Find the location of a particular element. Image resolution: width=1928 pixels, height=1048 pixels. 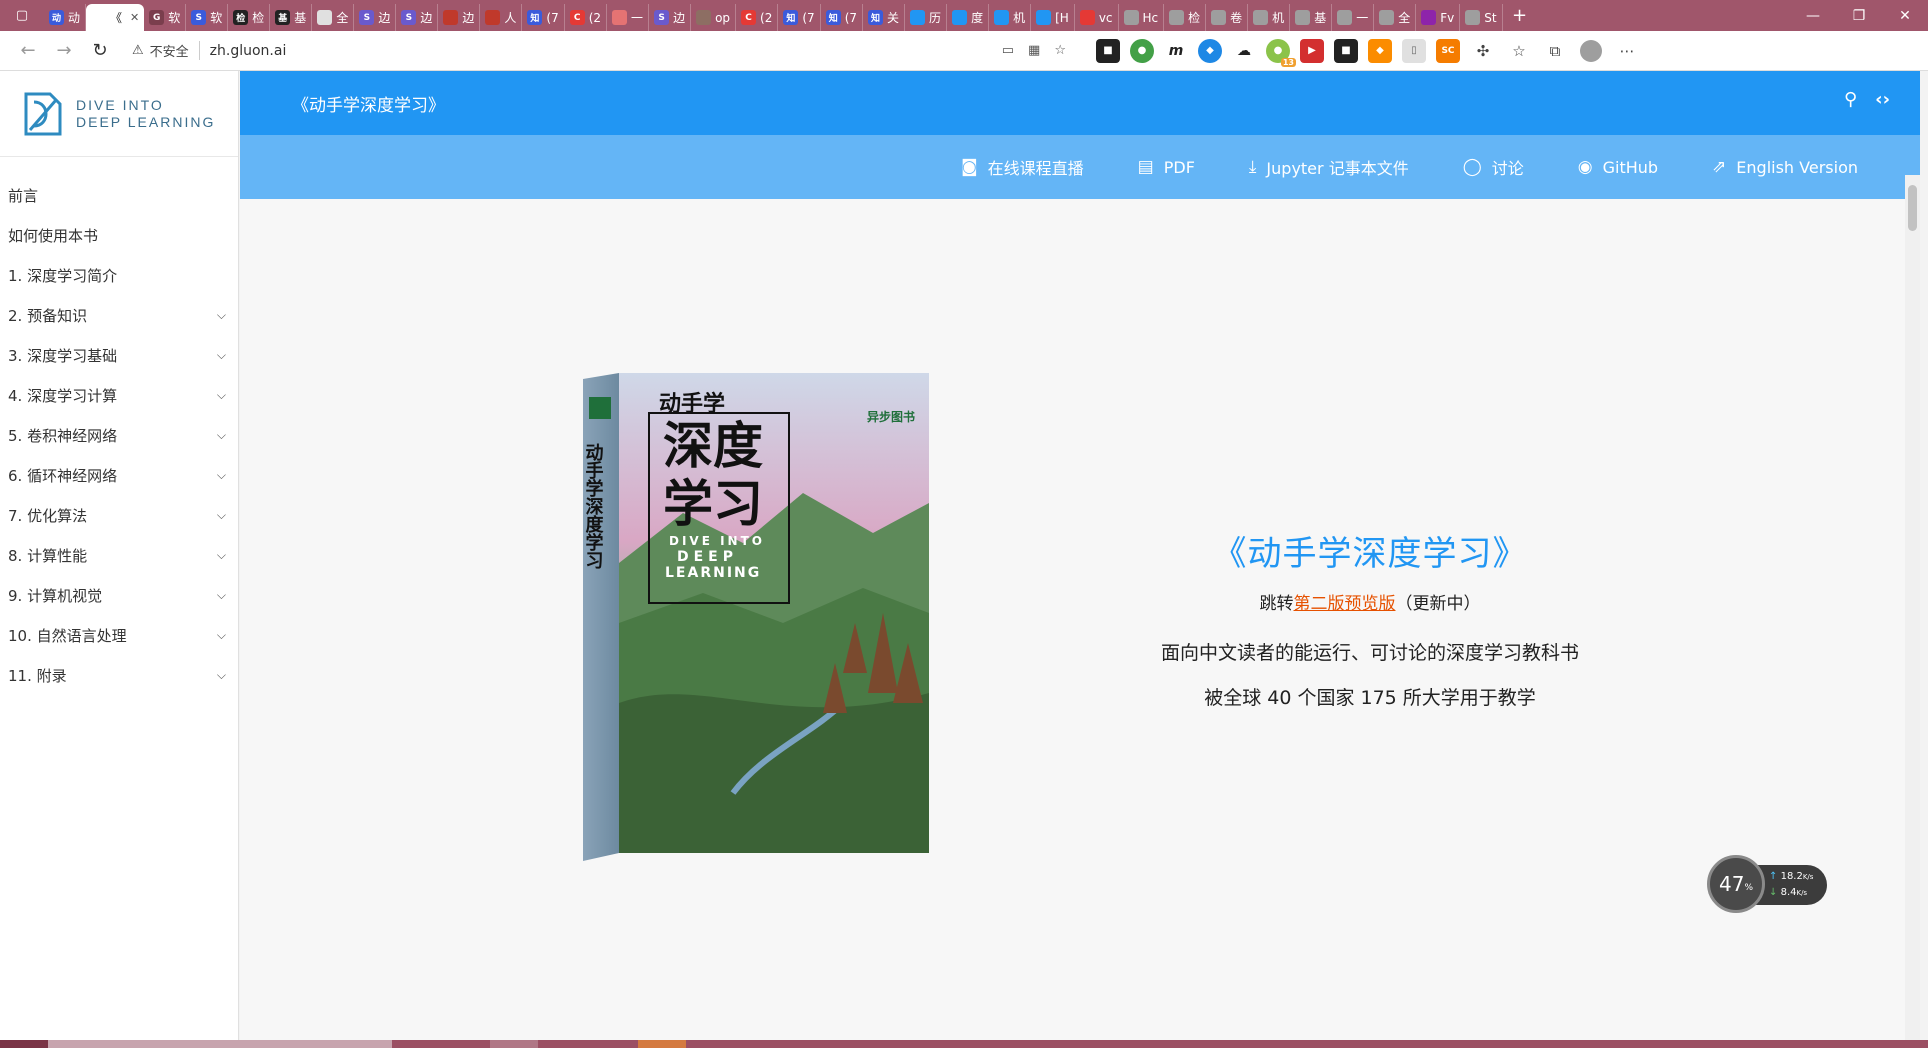

more-menu-icon: ⋯ is located at coordinates (1627, 51).